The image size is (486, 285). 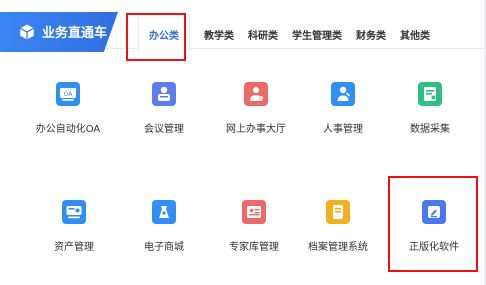 I want to click on tab-student-management: 学生管理类, so click(x=317, y=39).